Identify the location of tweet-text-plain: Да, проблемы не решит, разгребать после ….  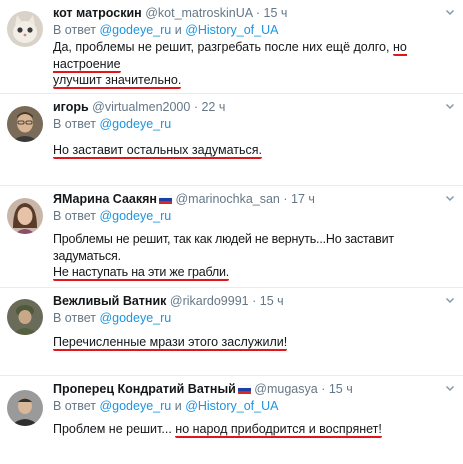
(221, 47).